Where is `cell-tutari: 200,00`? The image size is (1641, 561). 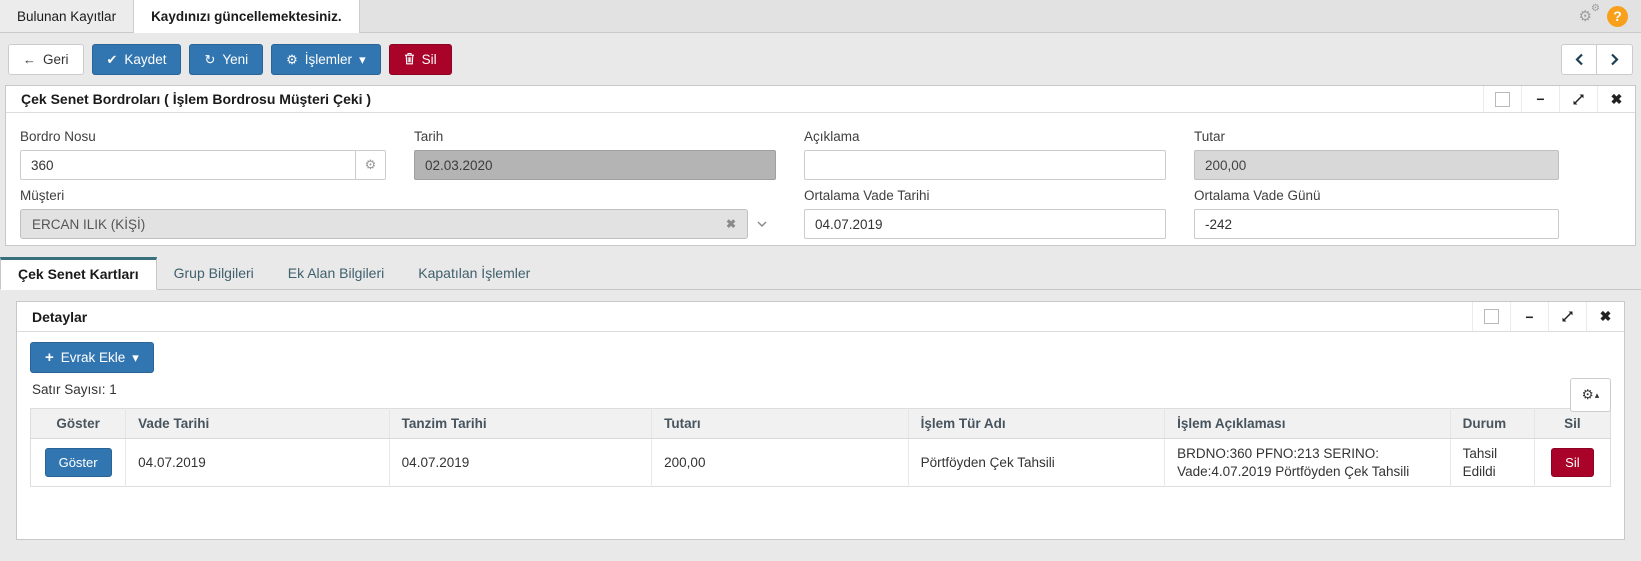
cell-tutari: 200,00 is located at coordinates (780, 462).